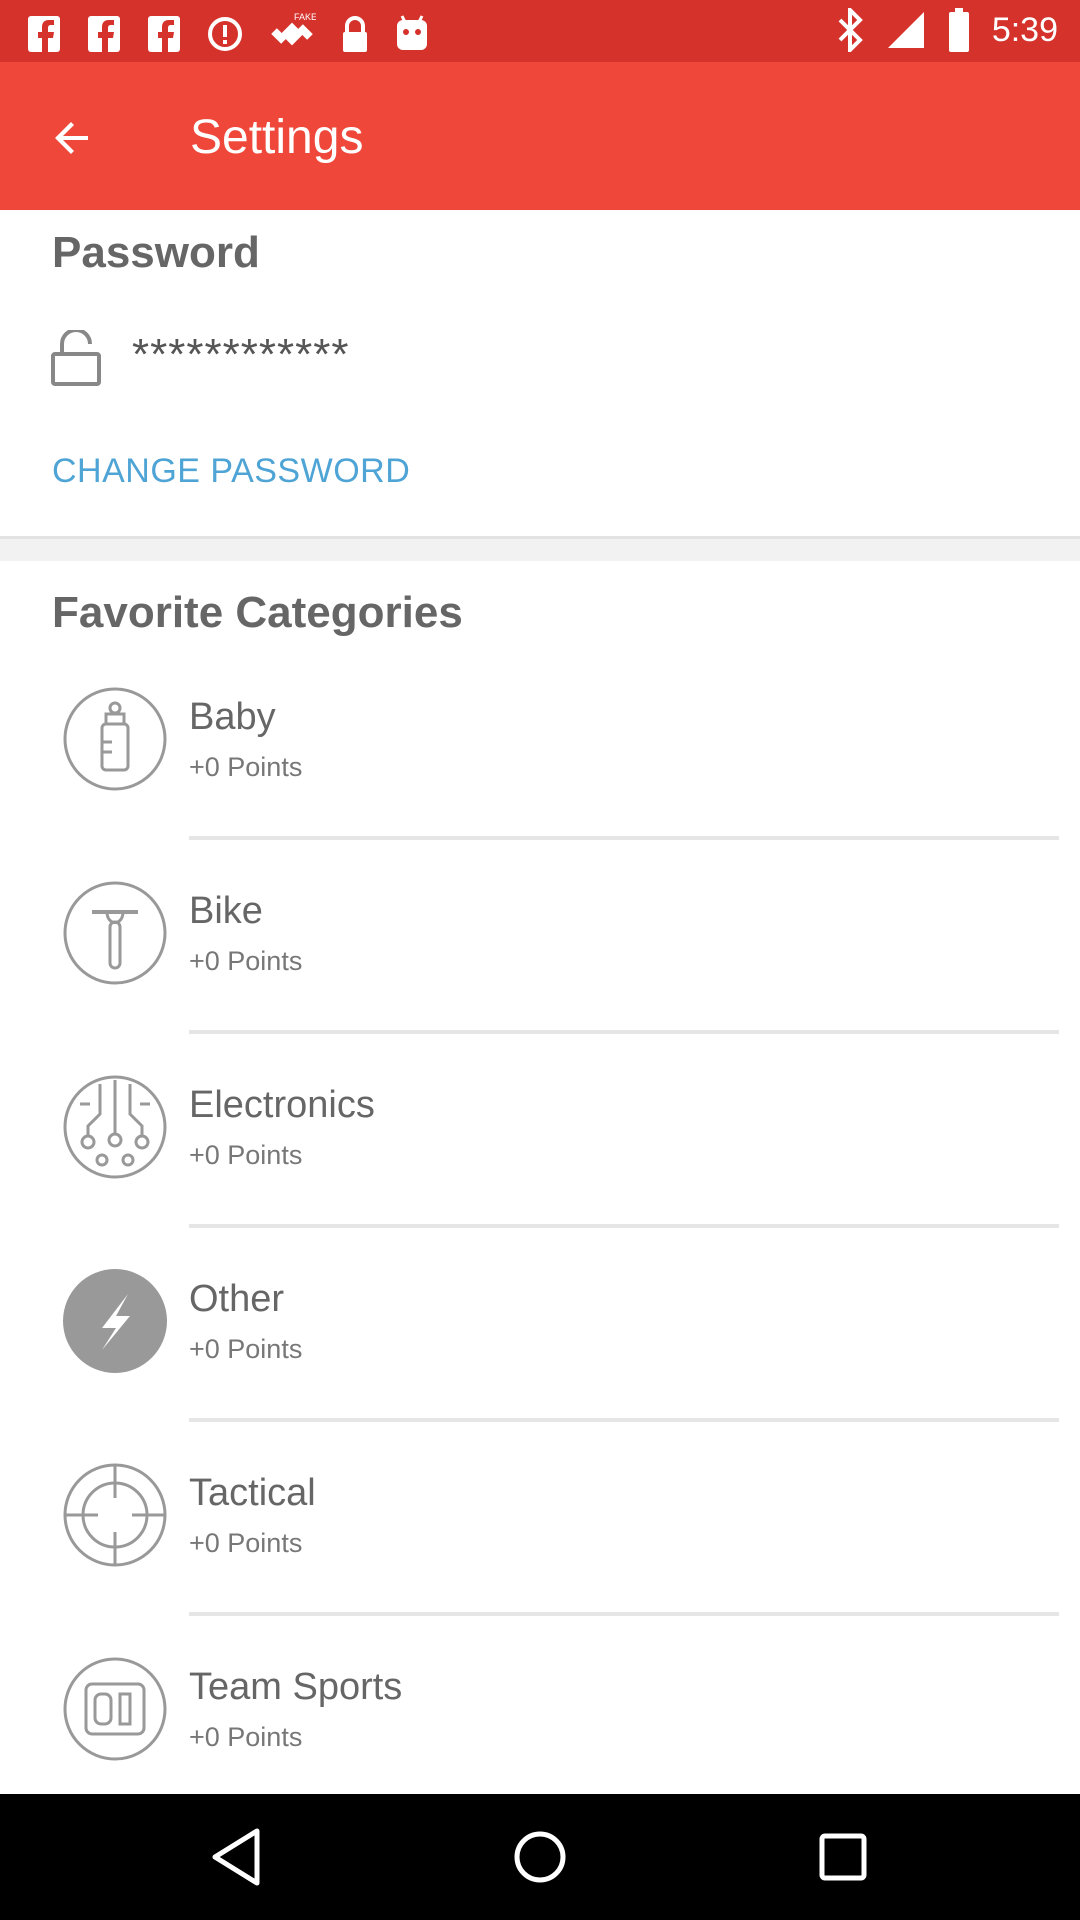  I want to click on nav-back-button, so click(237, 1857).